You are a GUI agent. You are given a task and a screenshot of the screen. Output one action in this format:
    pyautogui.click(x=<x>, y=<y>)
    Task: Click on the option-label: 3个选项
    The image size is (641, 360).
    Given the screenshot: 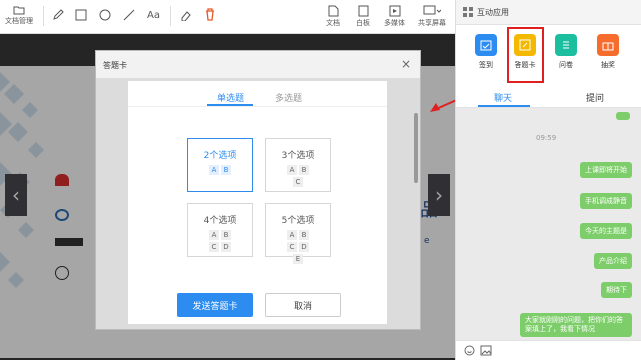 What is the action you would take?
    pyautogui.click(x=298, y=156)
    